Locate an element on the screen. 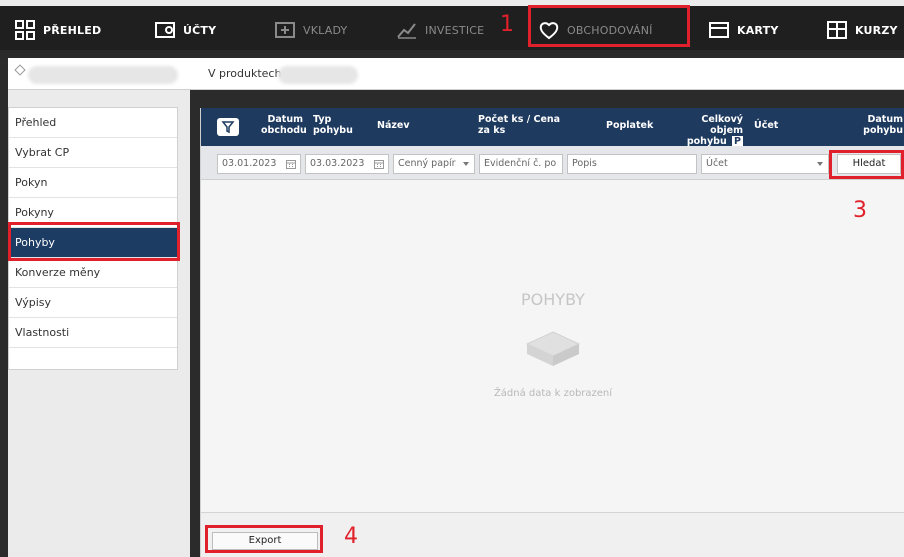 The width and height of the screenshot is (904, 557). highlight-pohyby is located at coordinates (94, 241).